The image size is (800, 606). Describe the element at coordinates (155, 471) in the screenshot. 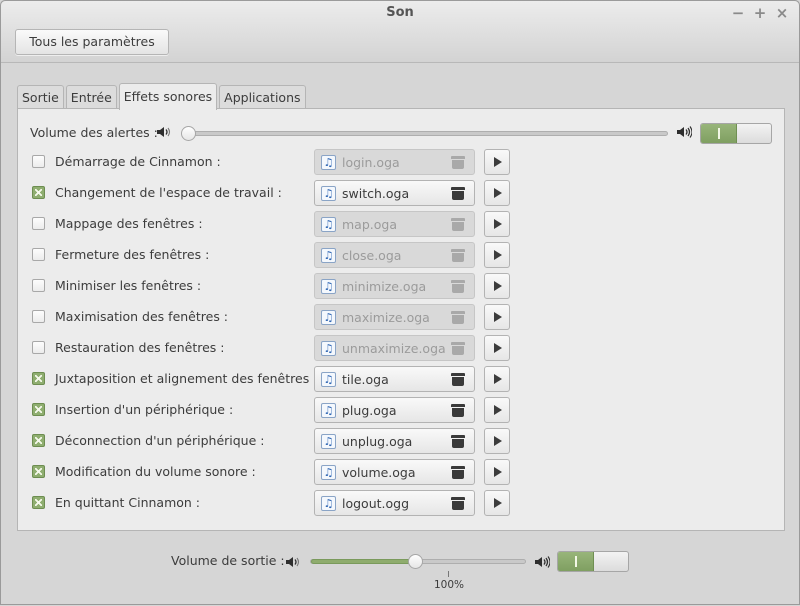

I see `sound-event-label: Modification du volume sonore :` at that location.